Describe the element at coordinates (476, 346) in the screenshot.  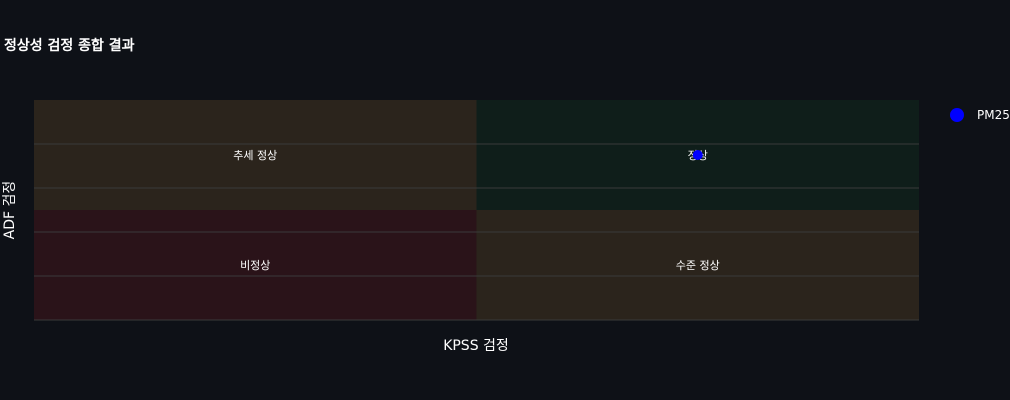
I see `x-axis-title: KPSS 검정` at that location.